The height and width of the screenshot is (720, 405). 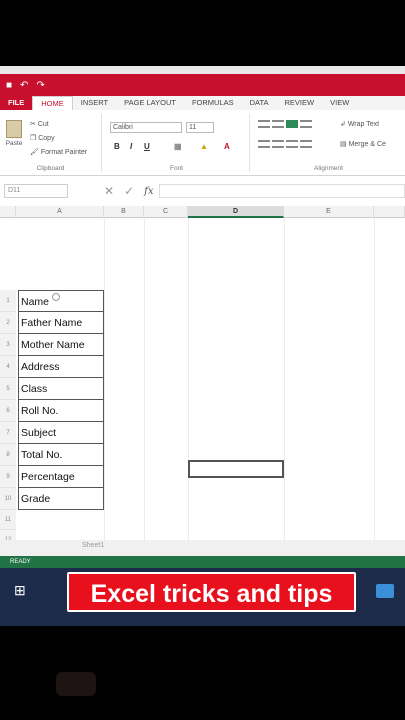 I want to click on align-right-icon, so click(x=292, y=144).